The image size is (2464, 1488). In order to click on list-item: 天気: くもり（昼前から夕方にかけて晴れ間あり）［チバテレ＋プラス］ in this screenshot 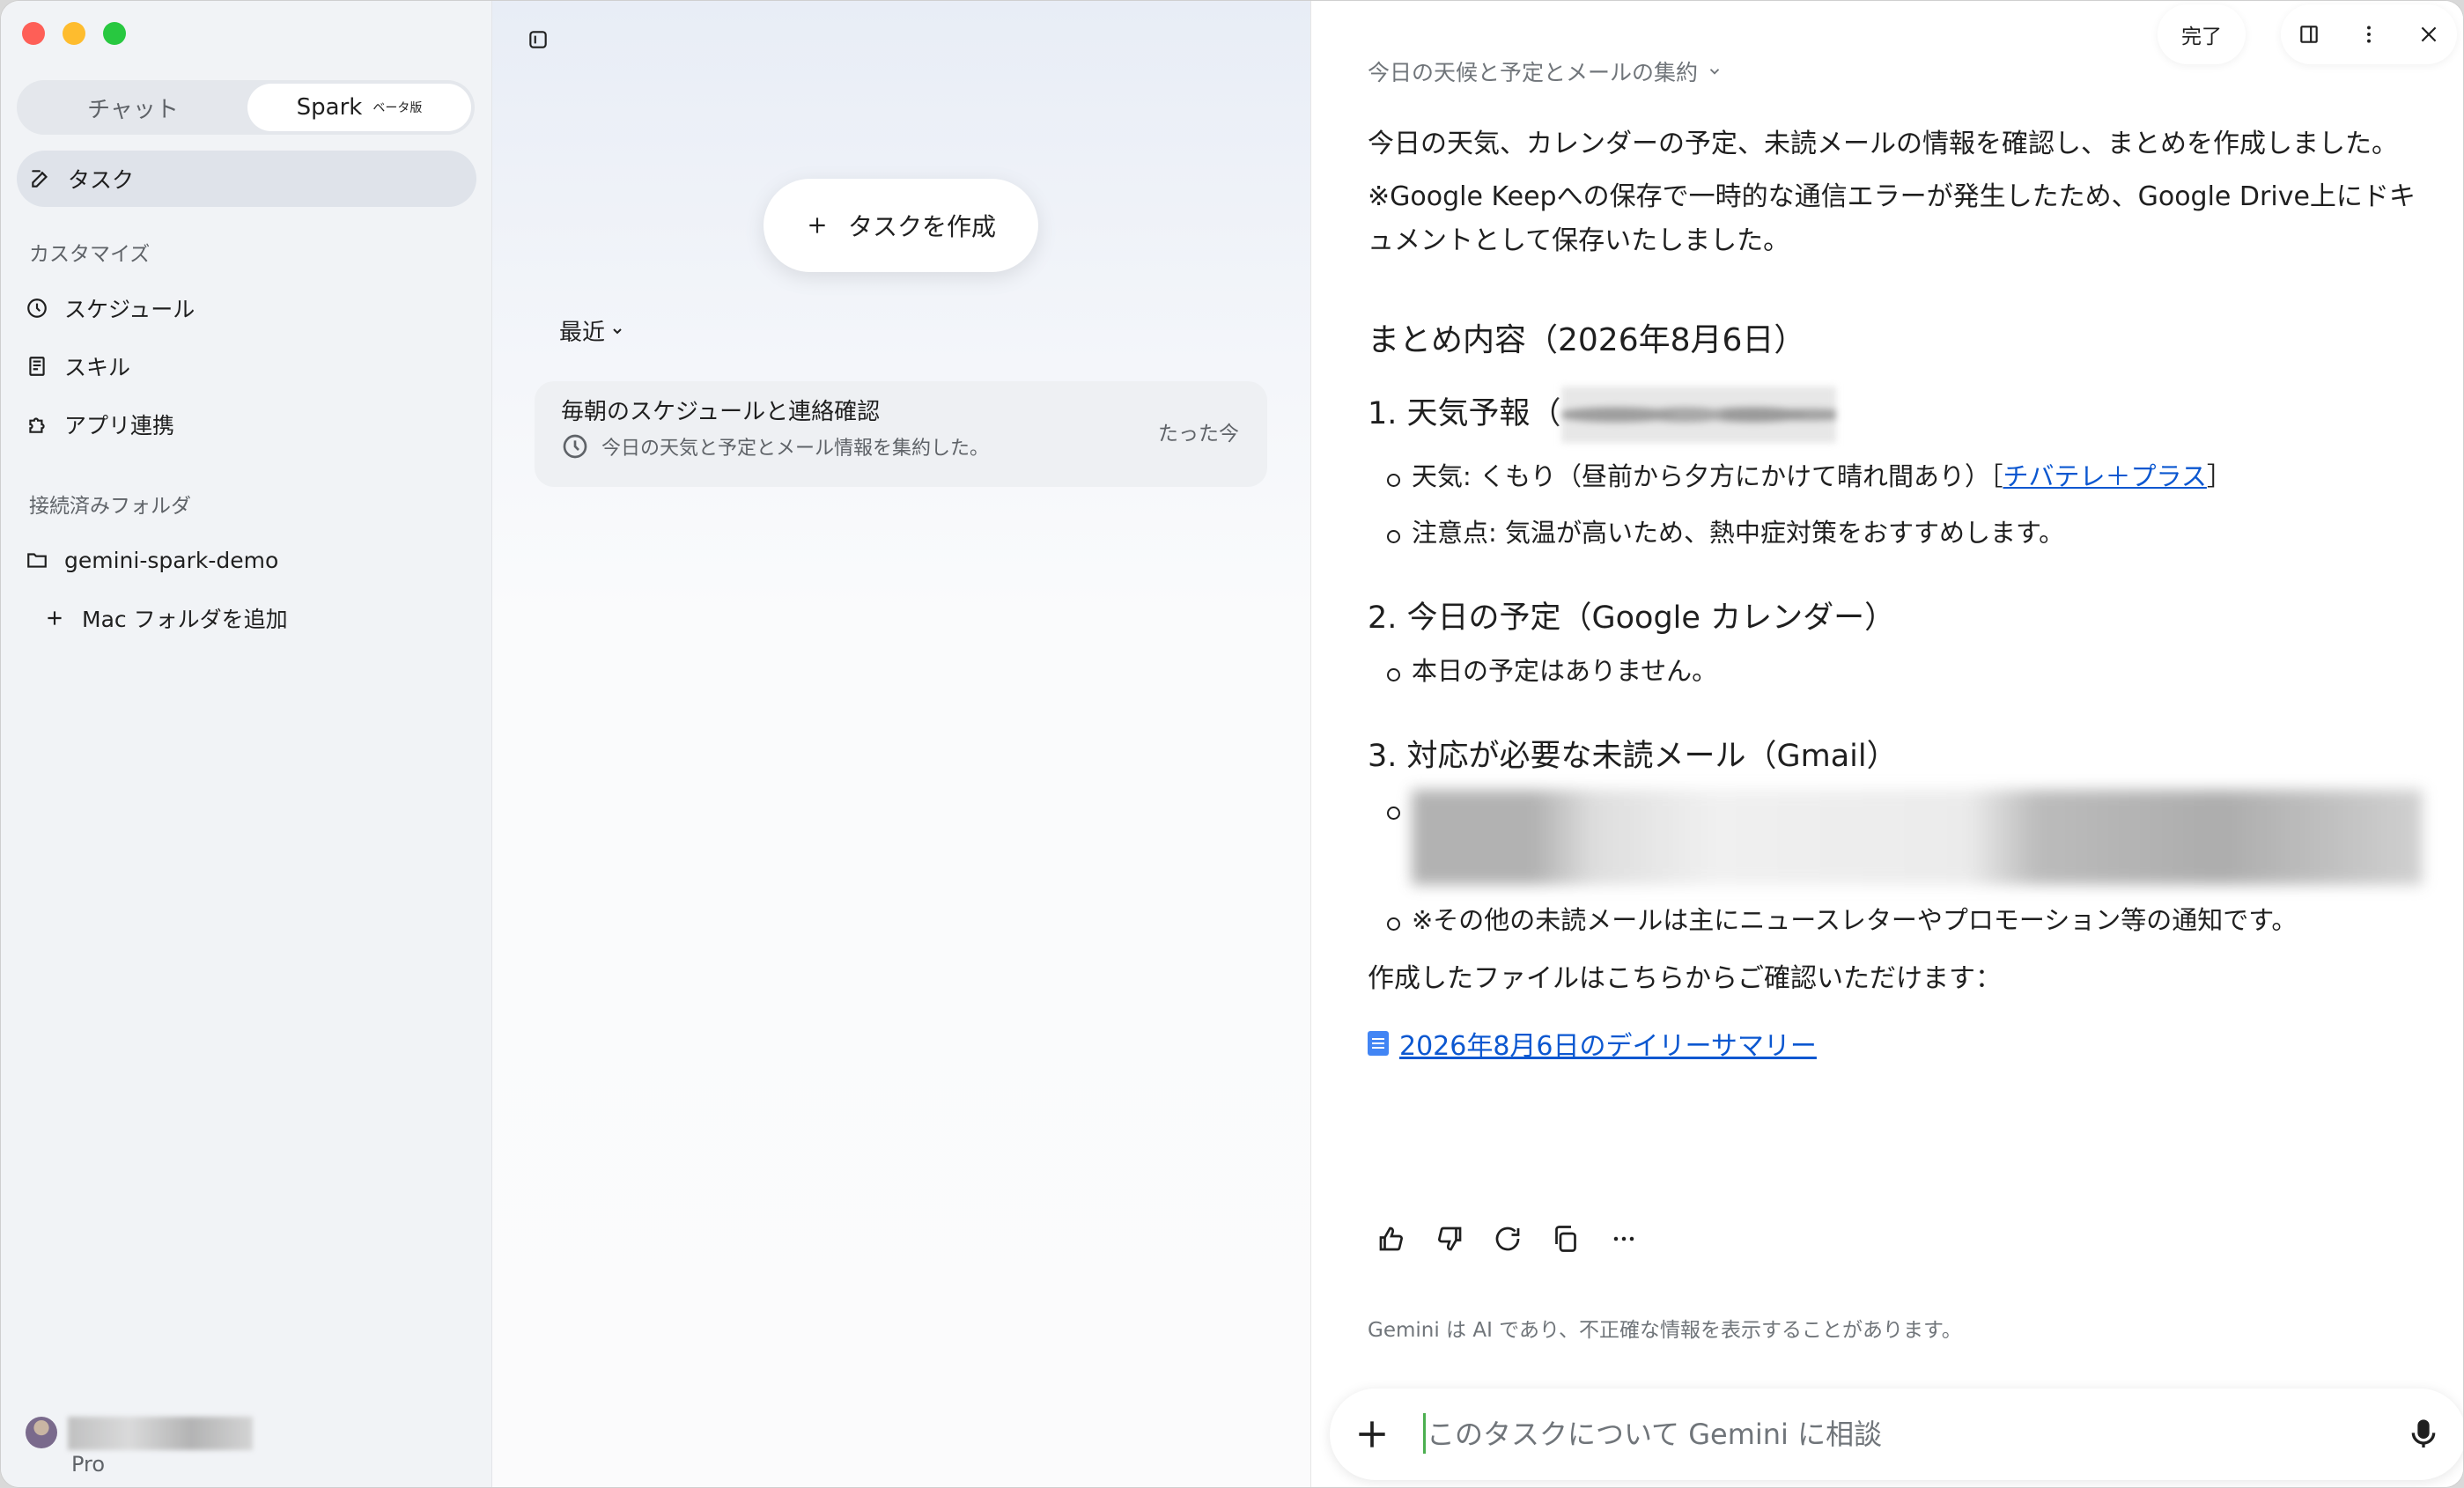, I will do `click(1896, 476)`.